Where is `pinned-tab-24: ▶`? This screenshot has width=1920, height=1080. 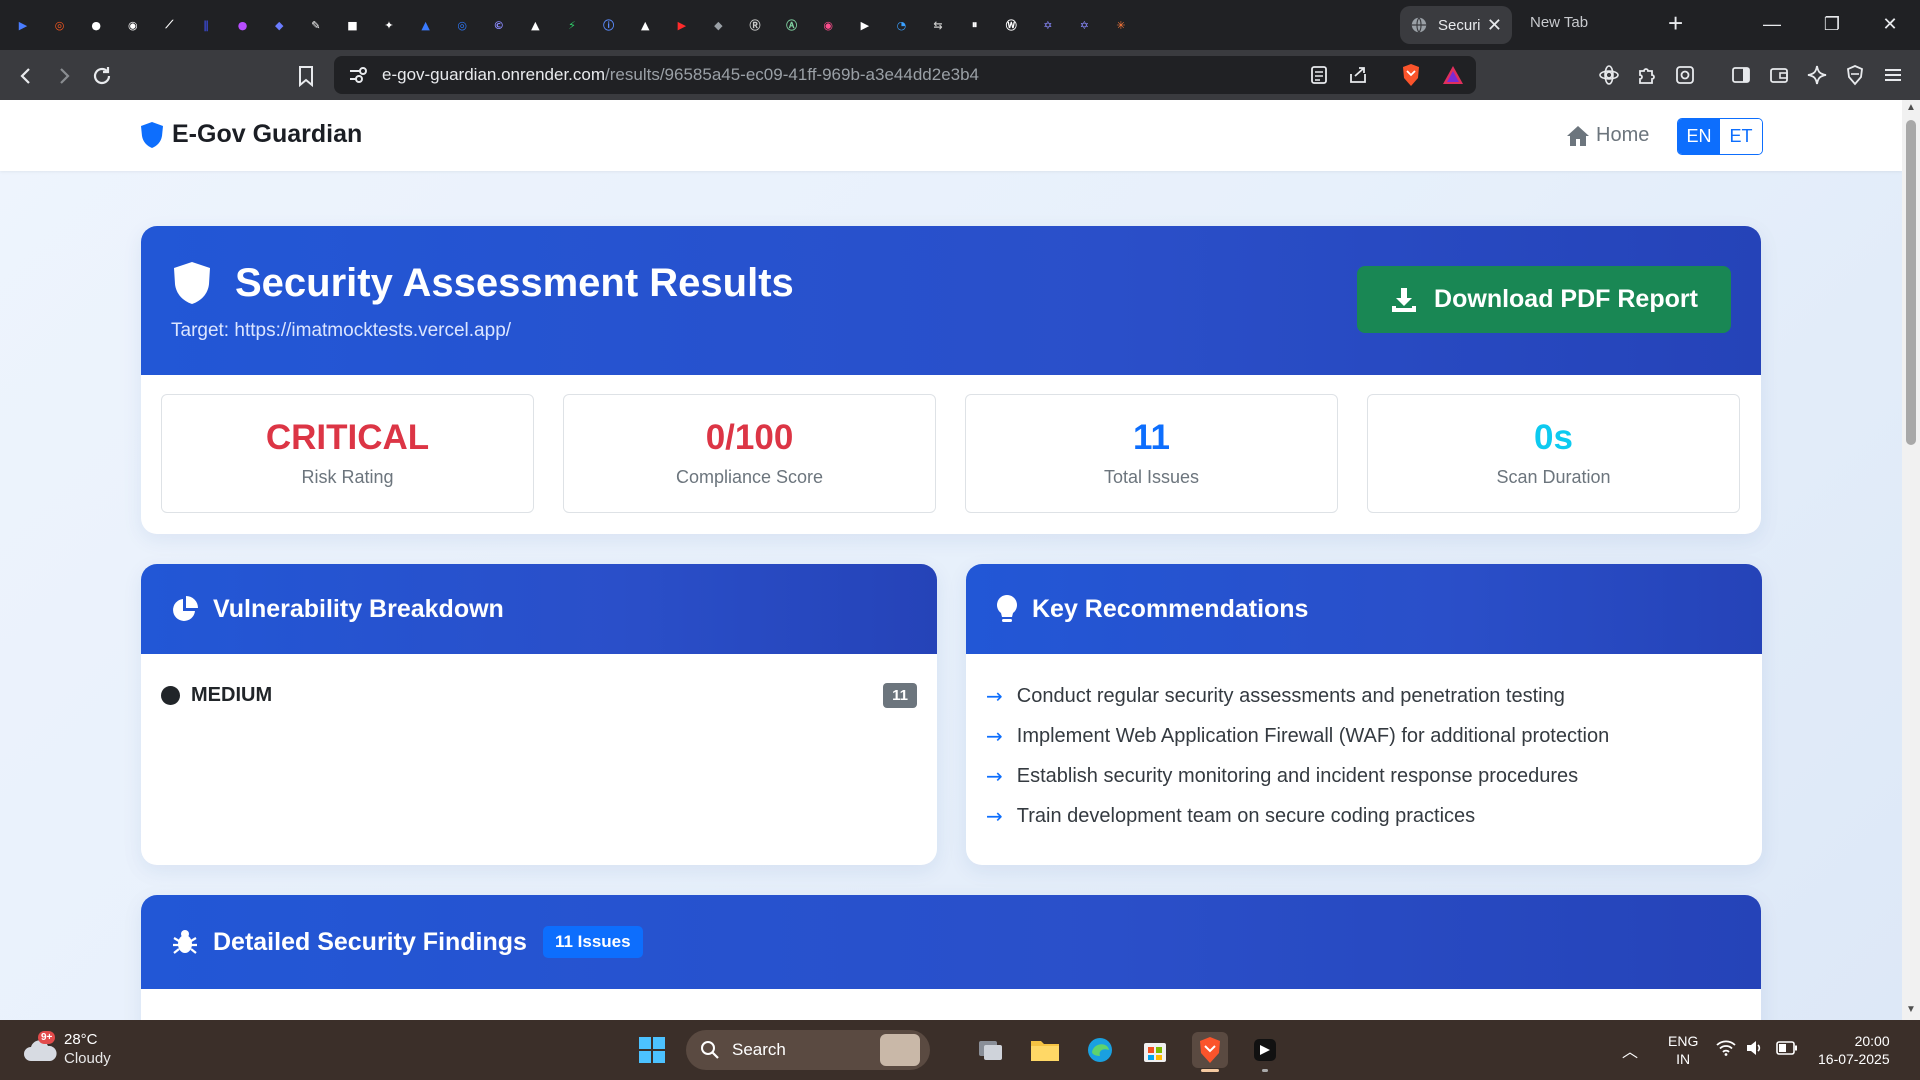
pinned-tab-24: ▶ is located at coordinates (865, 25).